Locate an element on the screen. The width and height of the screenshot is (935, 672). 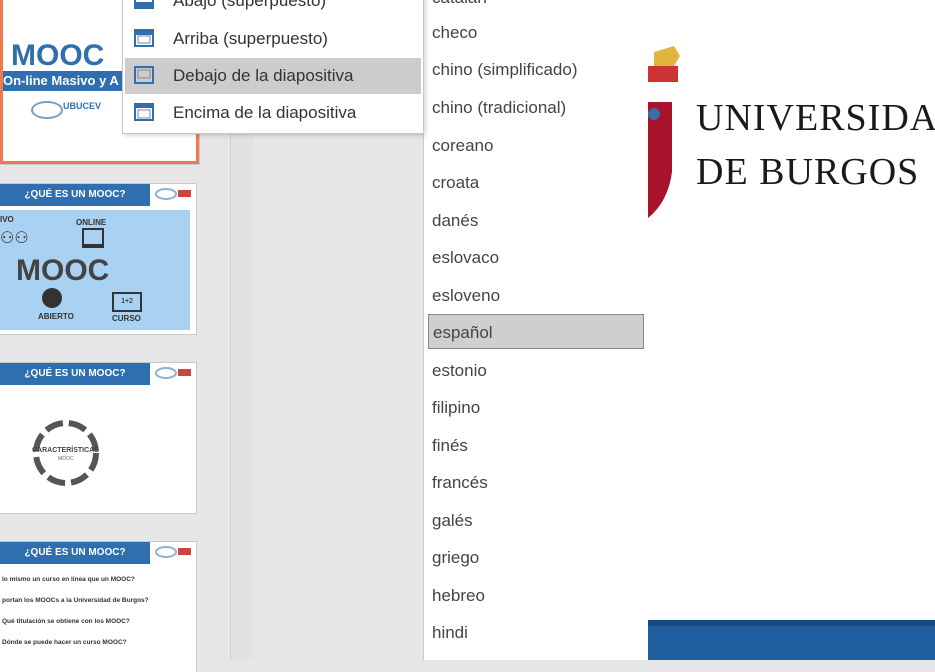
slide1-title: MOOC is located at coordinates (58, 55).